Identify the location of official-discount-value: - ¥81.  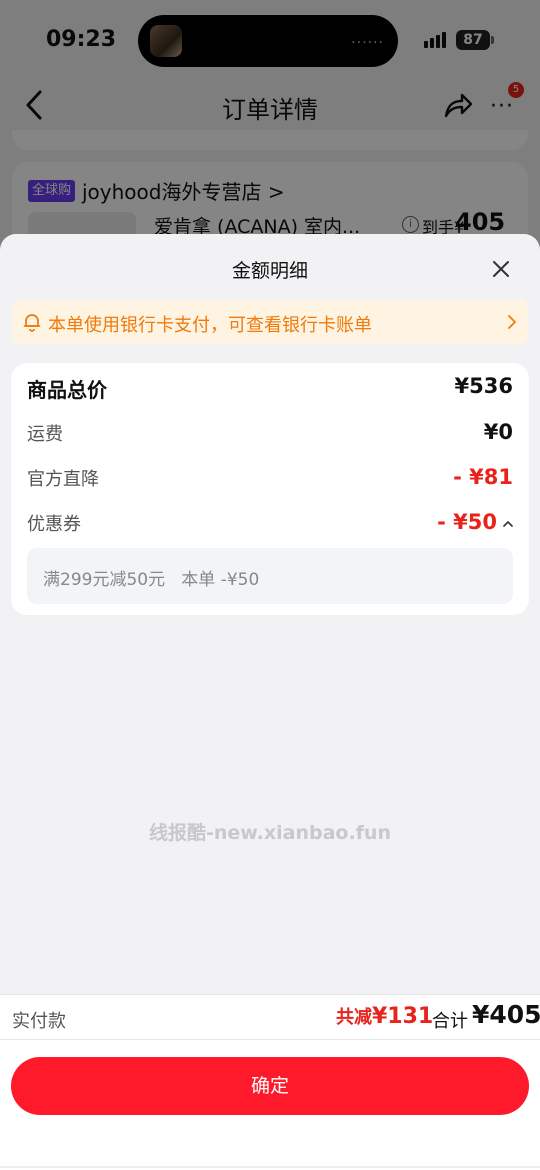
(483, 477).